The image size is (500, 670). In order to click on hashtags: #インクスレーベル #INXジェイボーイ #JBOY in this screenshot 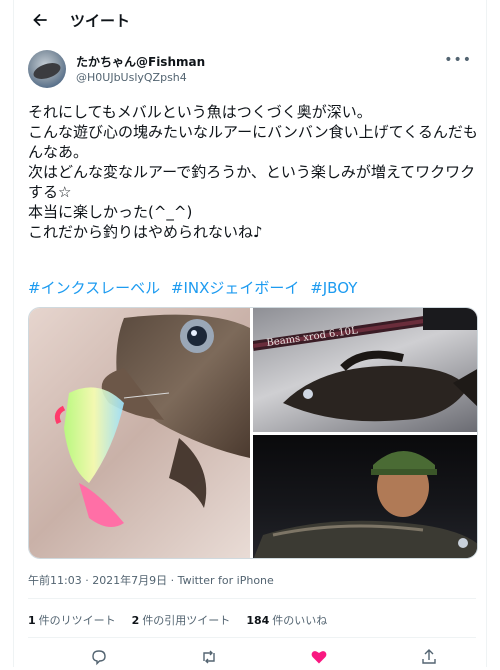, I will do `click(195, 288)`.